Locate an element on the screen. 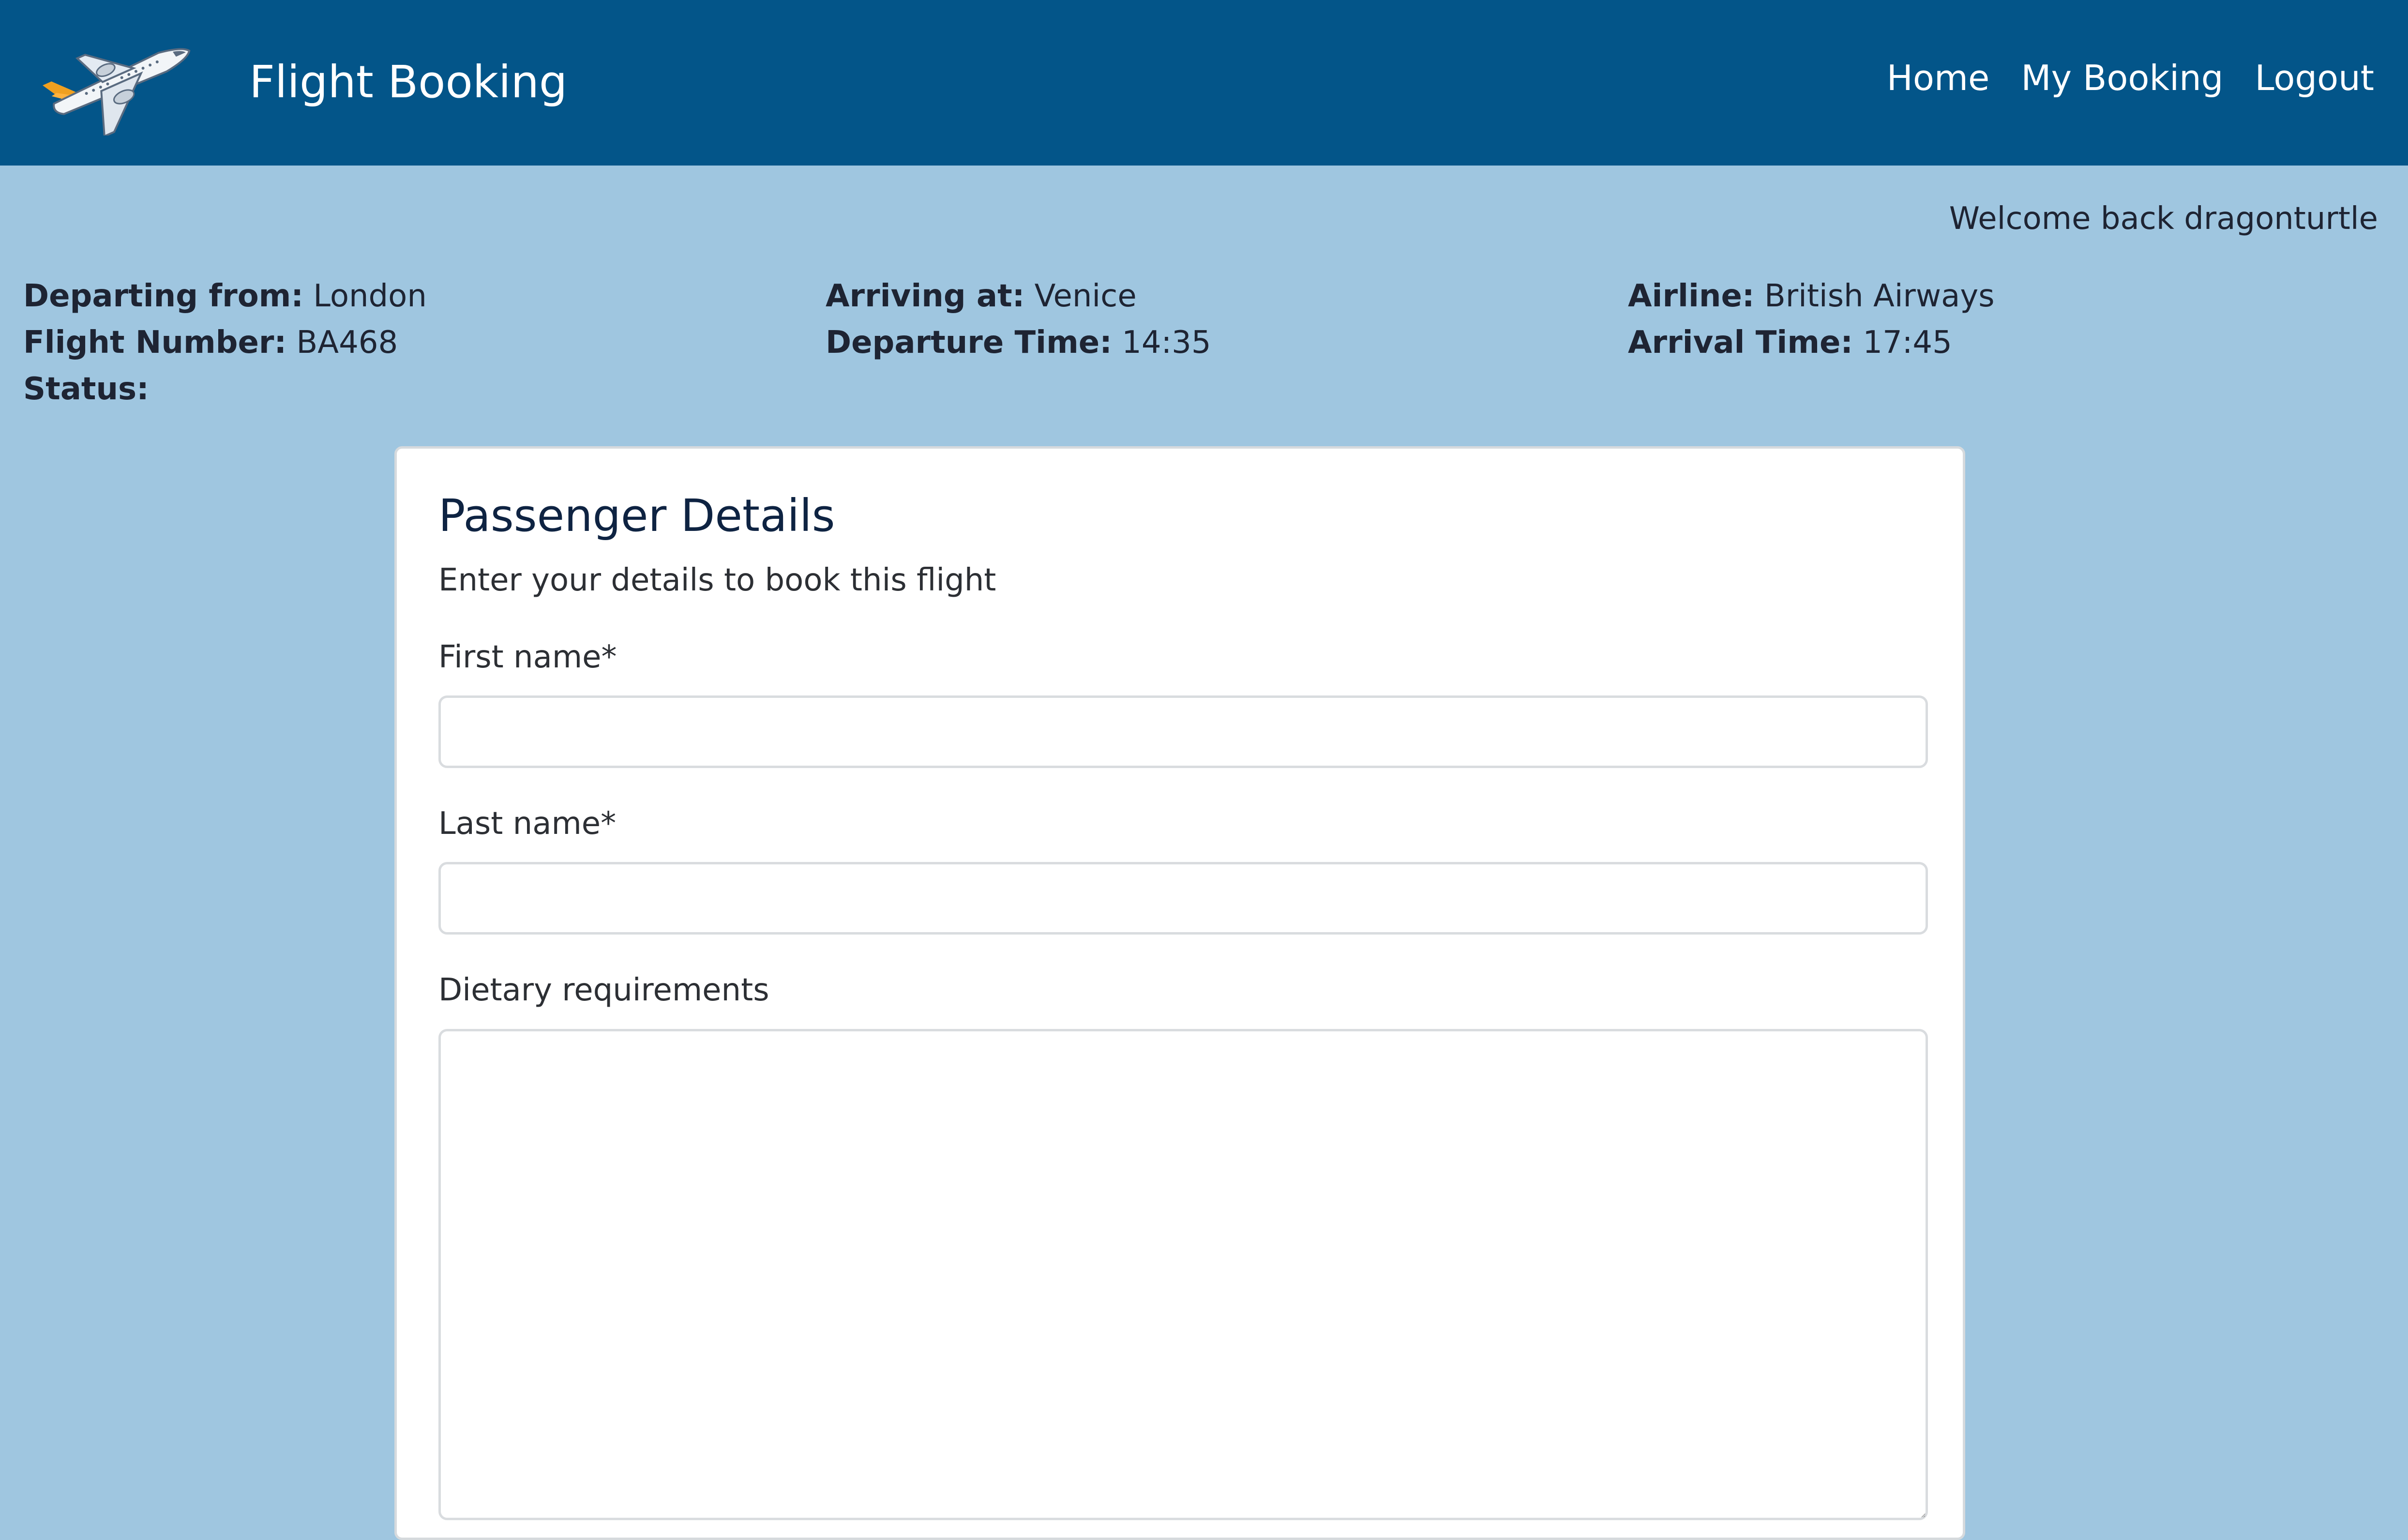  navbar: Flight Booking Home My Booking Logout is located at coordinates (1204, 83).